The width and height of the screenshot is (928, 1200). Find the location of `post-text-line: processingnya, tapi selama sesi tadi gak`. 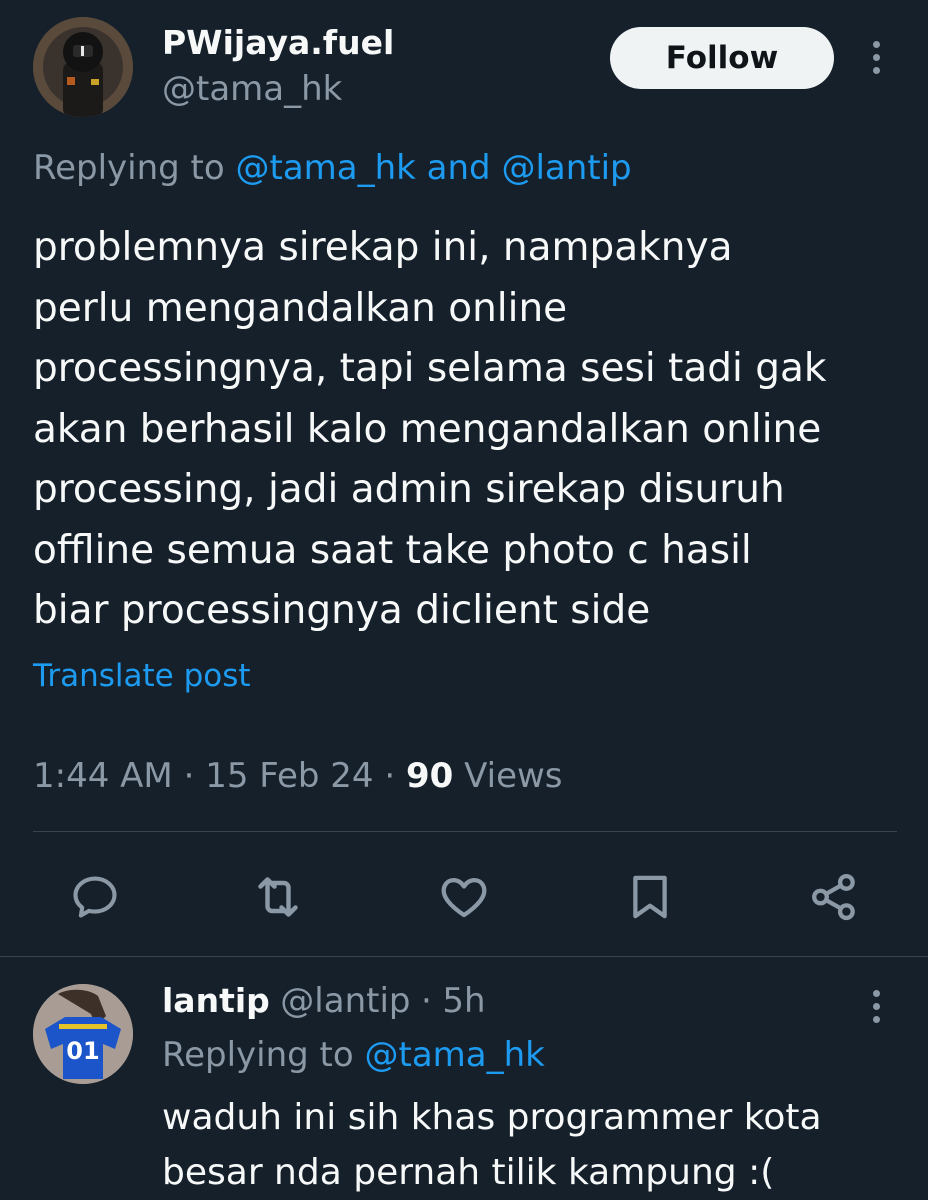

post-text-line: processingnya, tapi selama sesi tadi gak is located at coordinates (430, 368).